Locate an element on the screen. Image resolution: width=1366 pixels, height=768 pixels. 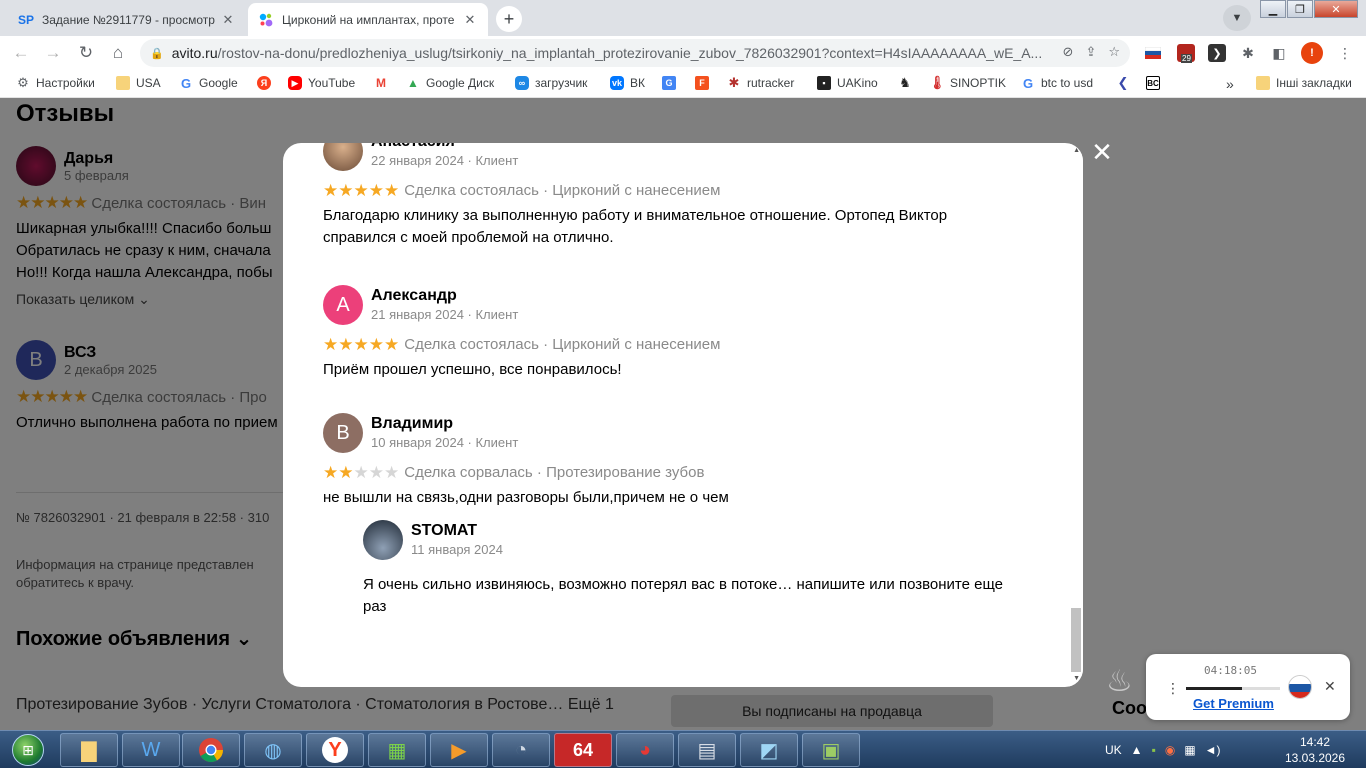
bookmark-usa: USA is located at coordinates (138, 83).